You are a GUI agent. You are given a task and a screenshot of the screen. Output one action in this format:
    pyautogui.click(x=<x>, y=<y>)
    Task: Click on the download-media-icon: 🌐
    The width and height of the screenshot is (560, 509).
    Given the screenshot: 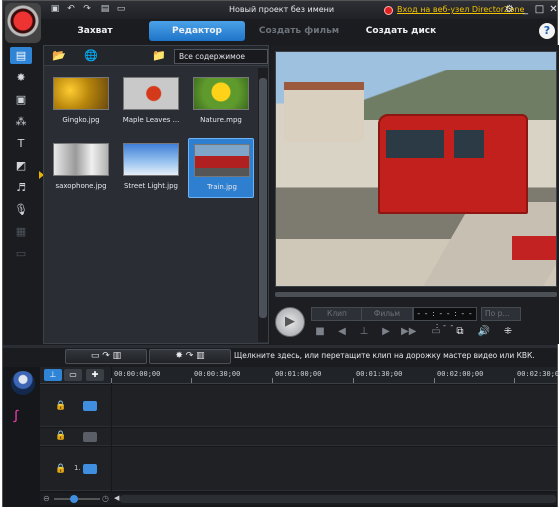 What is the action you would take?
    pyautogui.click(x=91, y=56)
    